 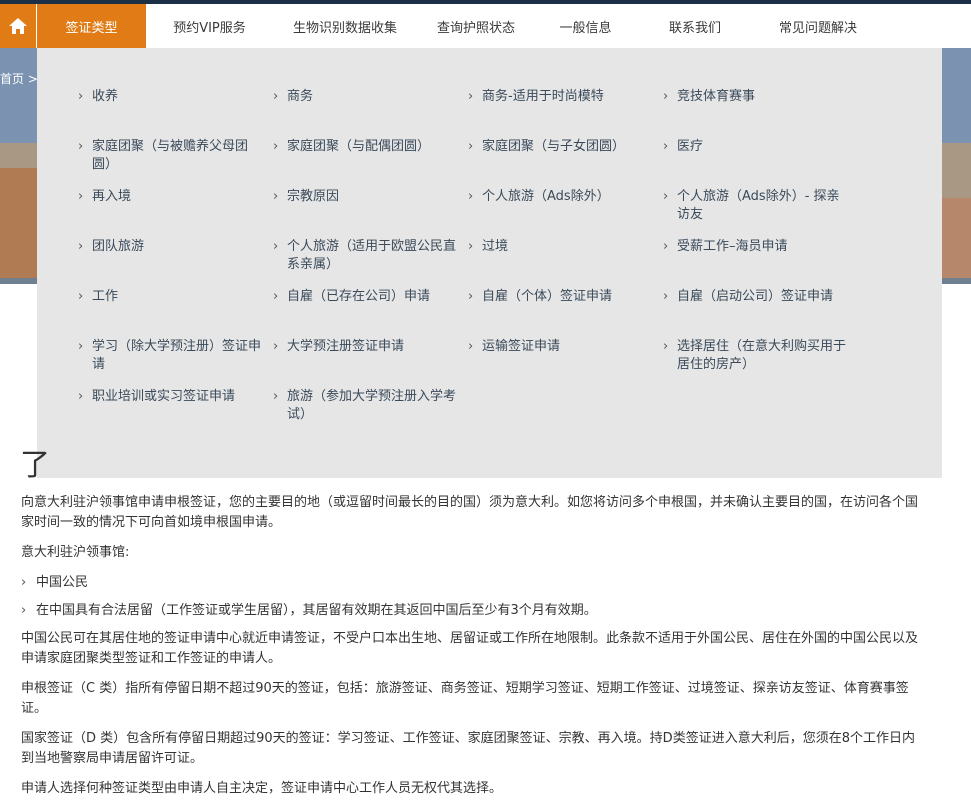 I want to click on mega-item: ›再入境, so click(x=179, y=197).